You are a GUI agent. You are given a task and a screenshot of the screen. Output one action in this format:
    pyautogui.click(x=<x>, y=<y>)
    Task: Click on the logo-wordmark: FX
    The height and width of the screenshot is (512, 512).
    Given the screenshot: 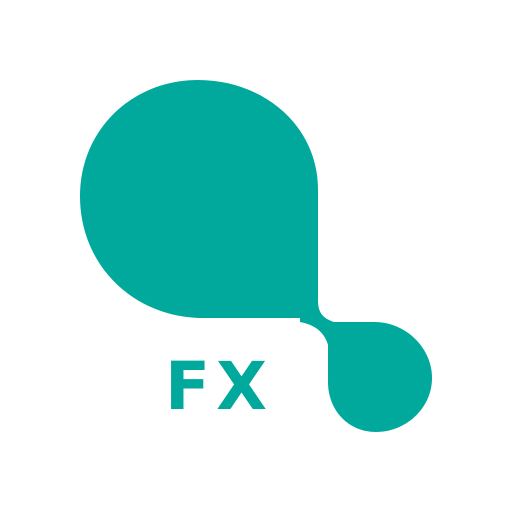 What is the action you would take?
    pyautogui.click(x=219, y=386)
    